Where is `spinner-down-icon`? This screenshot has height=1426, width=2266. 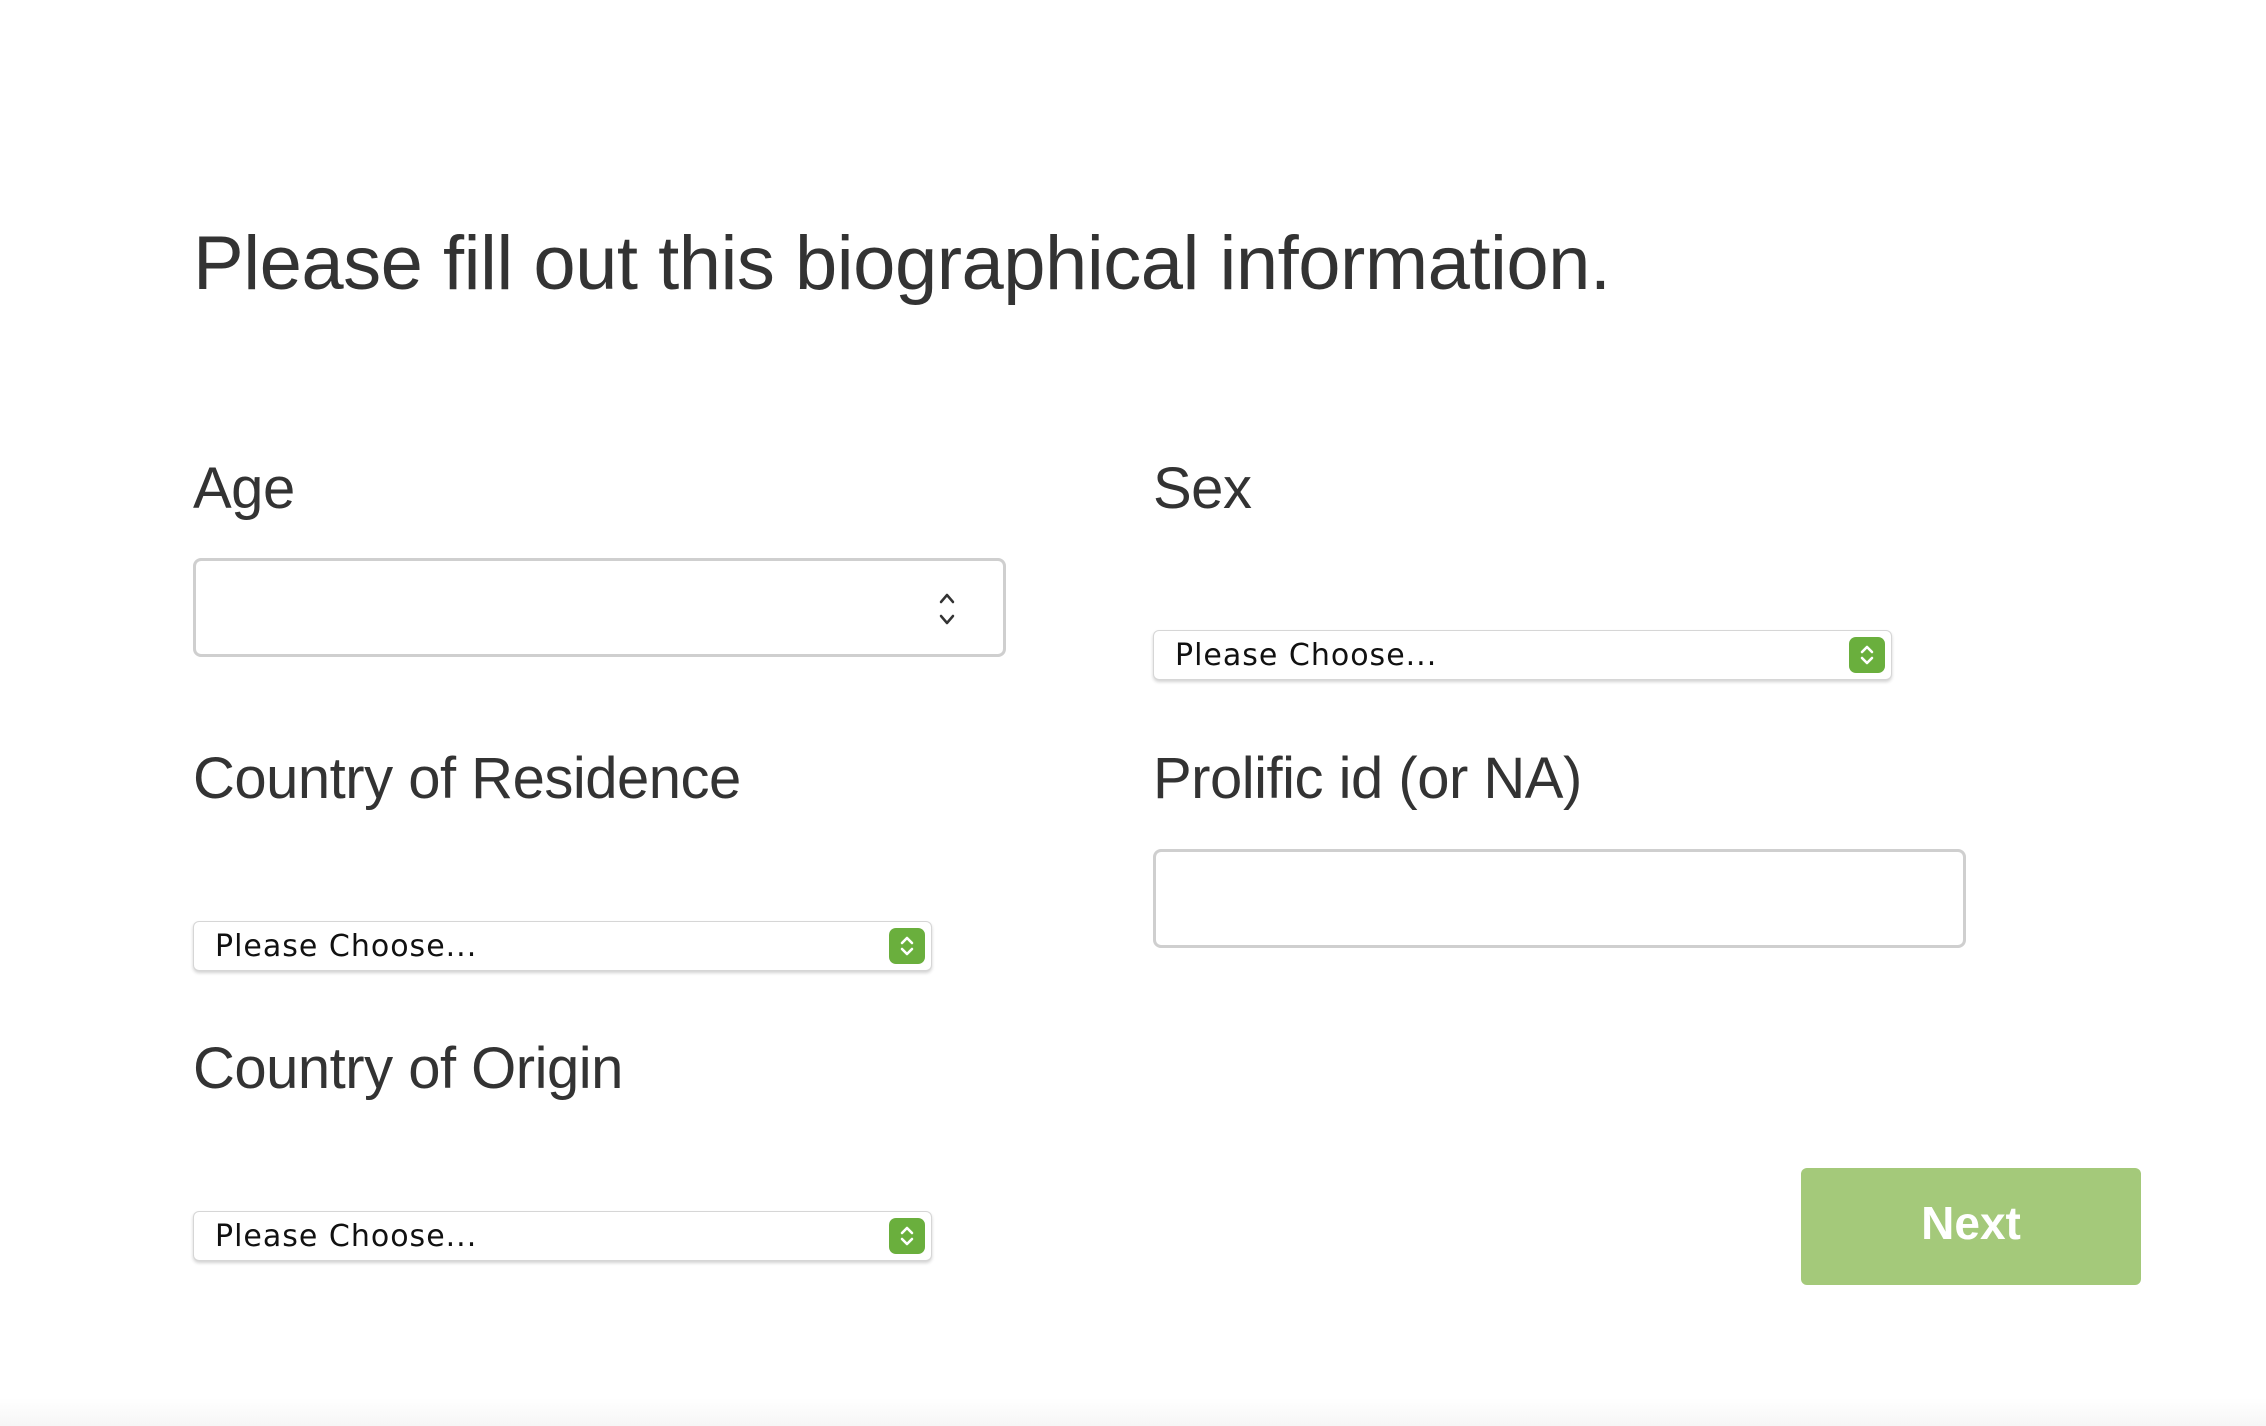
spinner-down-icon is located at coordinates (947, 620).